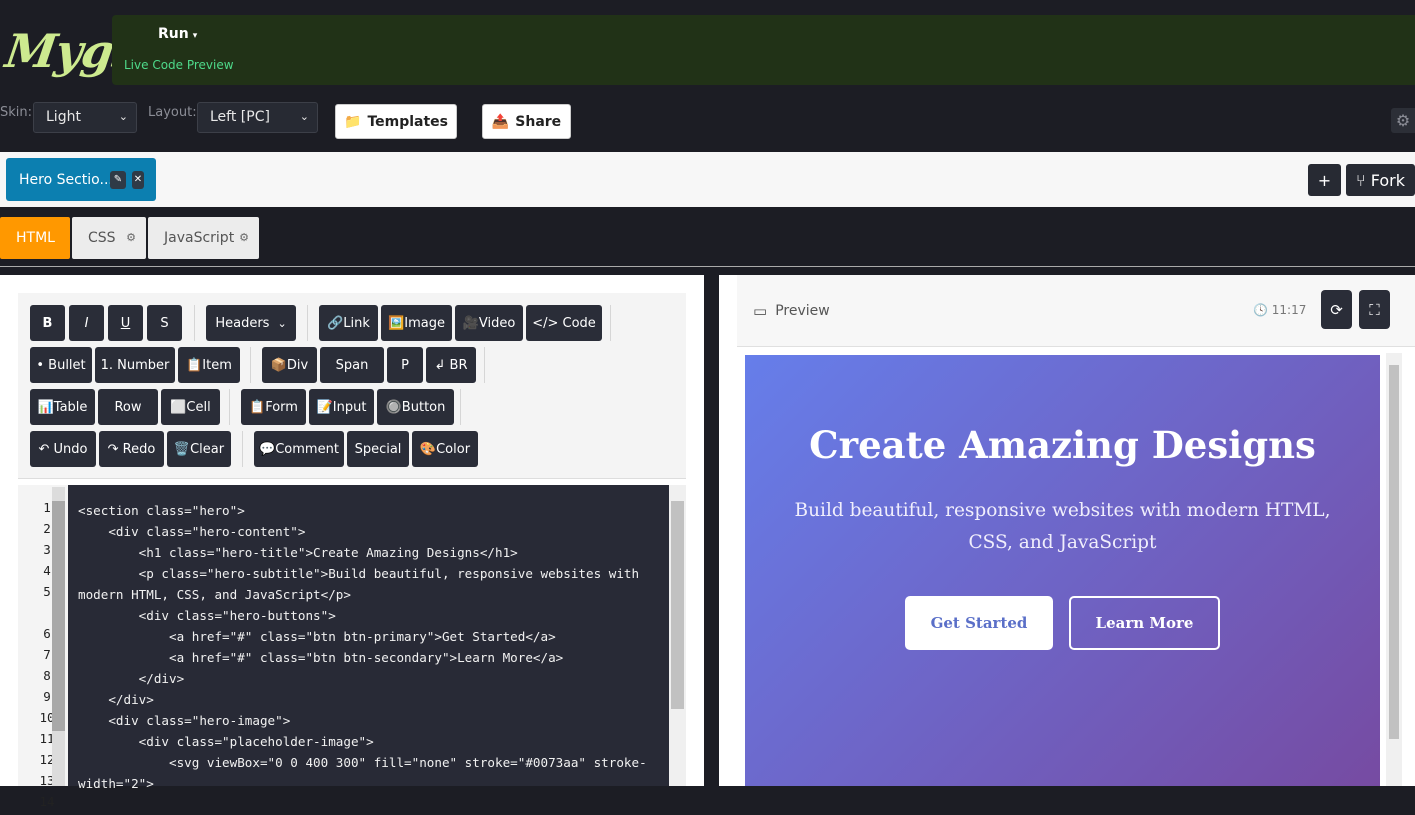  Describe the element at coordinates (373, 741) in the screenshot. I see `code-line: <div class="placeholder-image">` at that location.